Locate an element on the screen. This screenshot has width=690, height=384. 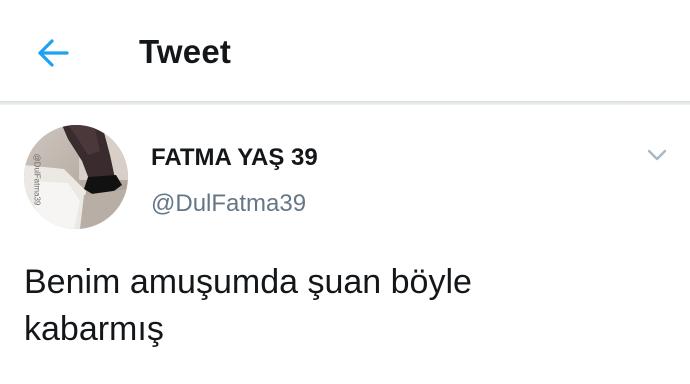
arrow-left-icon is located at coordinates (53, 53).